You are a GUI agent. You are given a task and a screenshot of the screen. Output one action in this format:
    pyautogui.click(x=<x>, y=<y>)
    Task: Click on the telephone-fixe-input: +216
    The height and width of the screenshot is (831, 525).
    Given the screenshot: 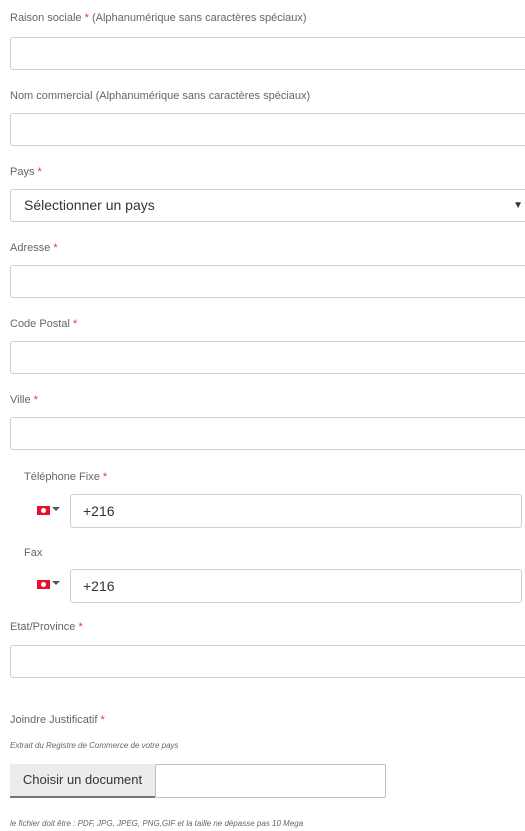 What is the action you would take?
    pyautogui.click(x=296, y=511)
    